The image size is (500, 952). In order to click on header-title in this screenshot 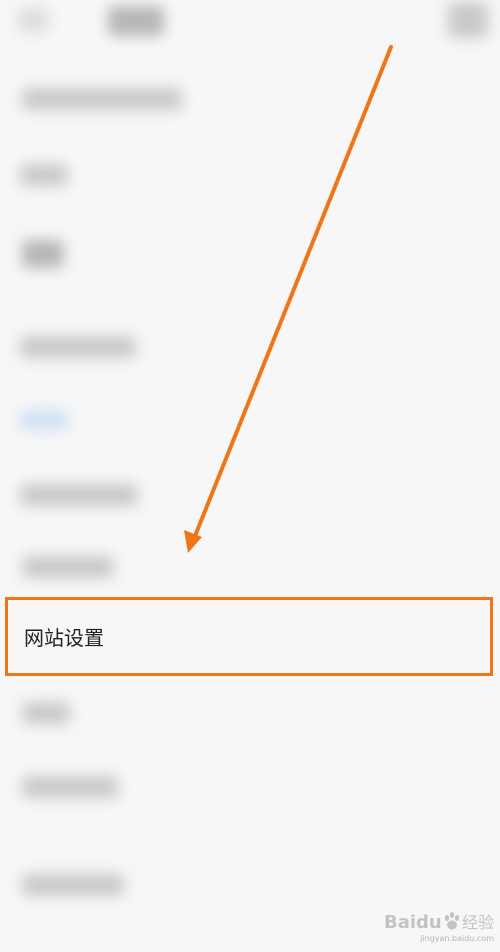, I will do `click(136, 21)`.